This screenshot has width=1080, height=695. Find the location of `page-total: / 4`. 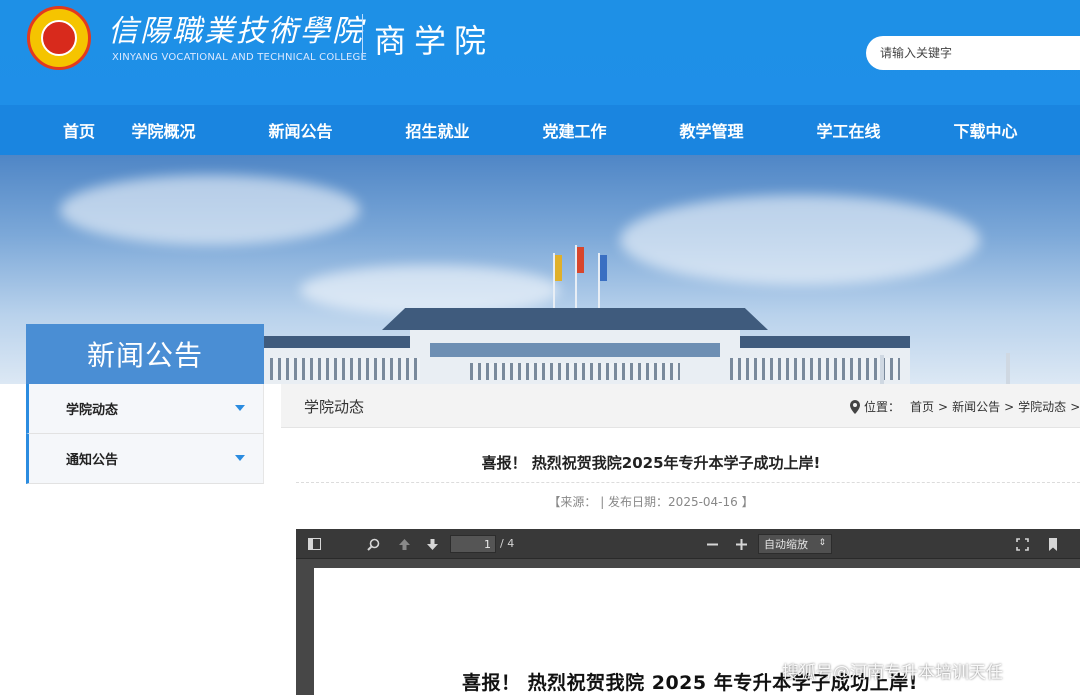

page-total: / 4 is located at coordinates (507, 543).